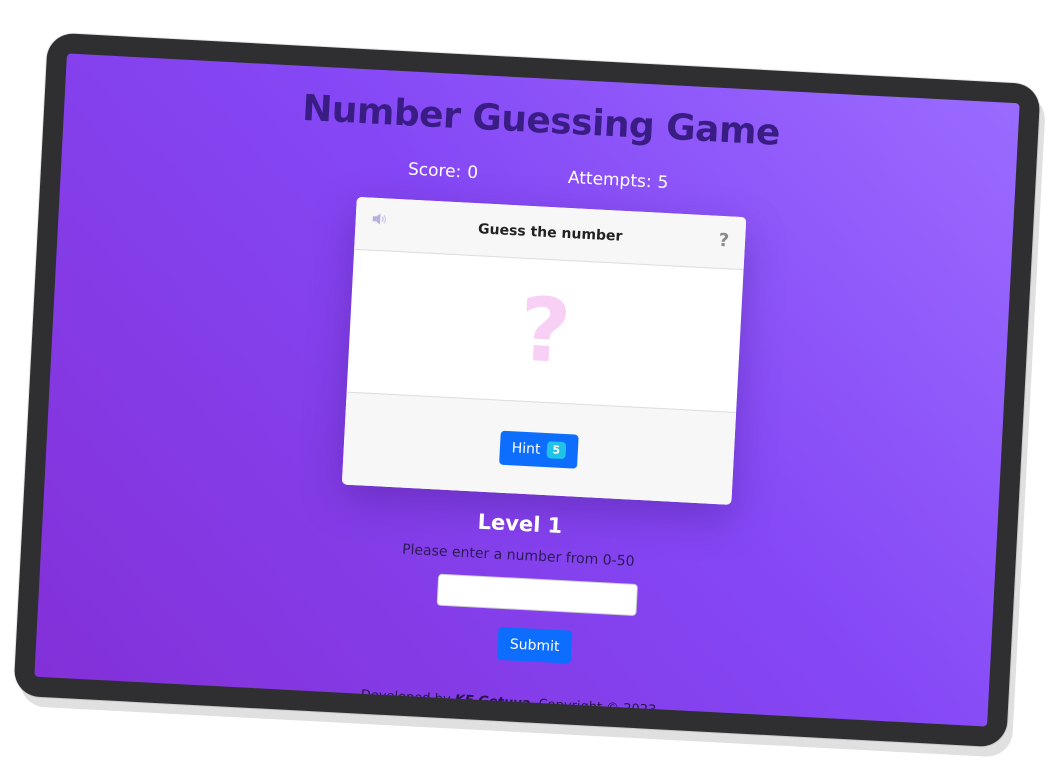  Describe the element at coordinates (434, 171) in the screenshot. I see `score-label: Score:` at that location.